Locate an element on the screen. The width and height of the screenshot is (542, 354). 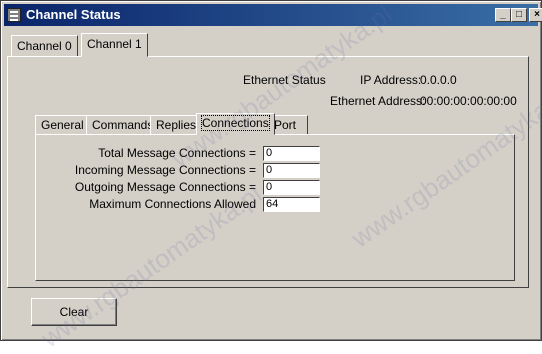
tab-commands: Commands is located at coordinates (123, 125).